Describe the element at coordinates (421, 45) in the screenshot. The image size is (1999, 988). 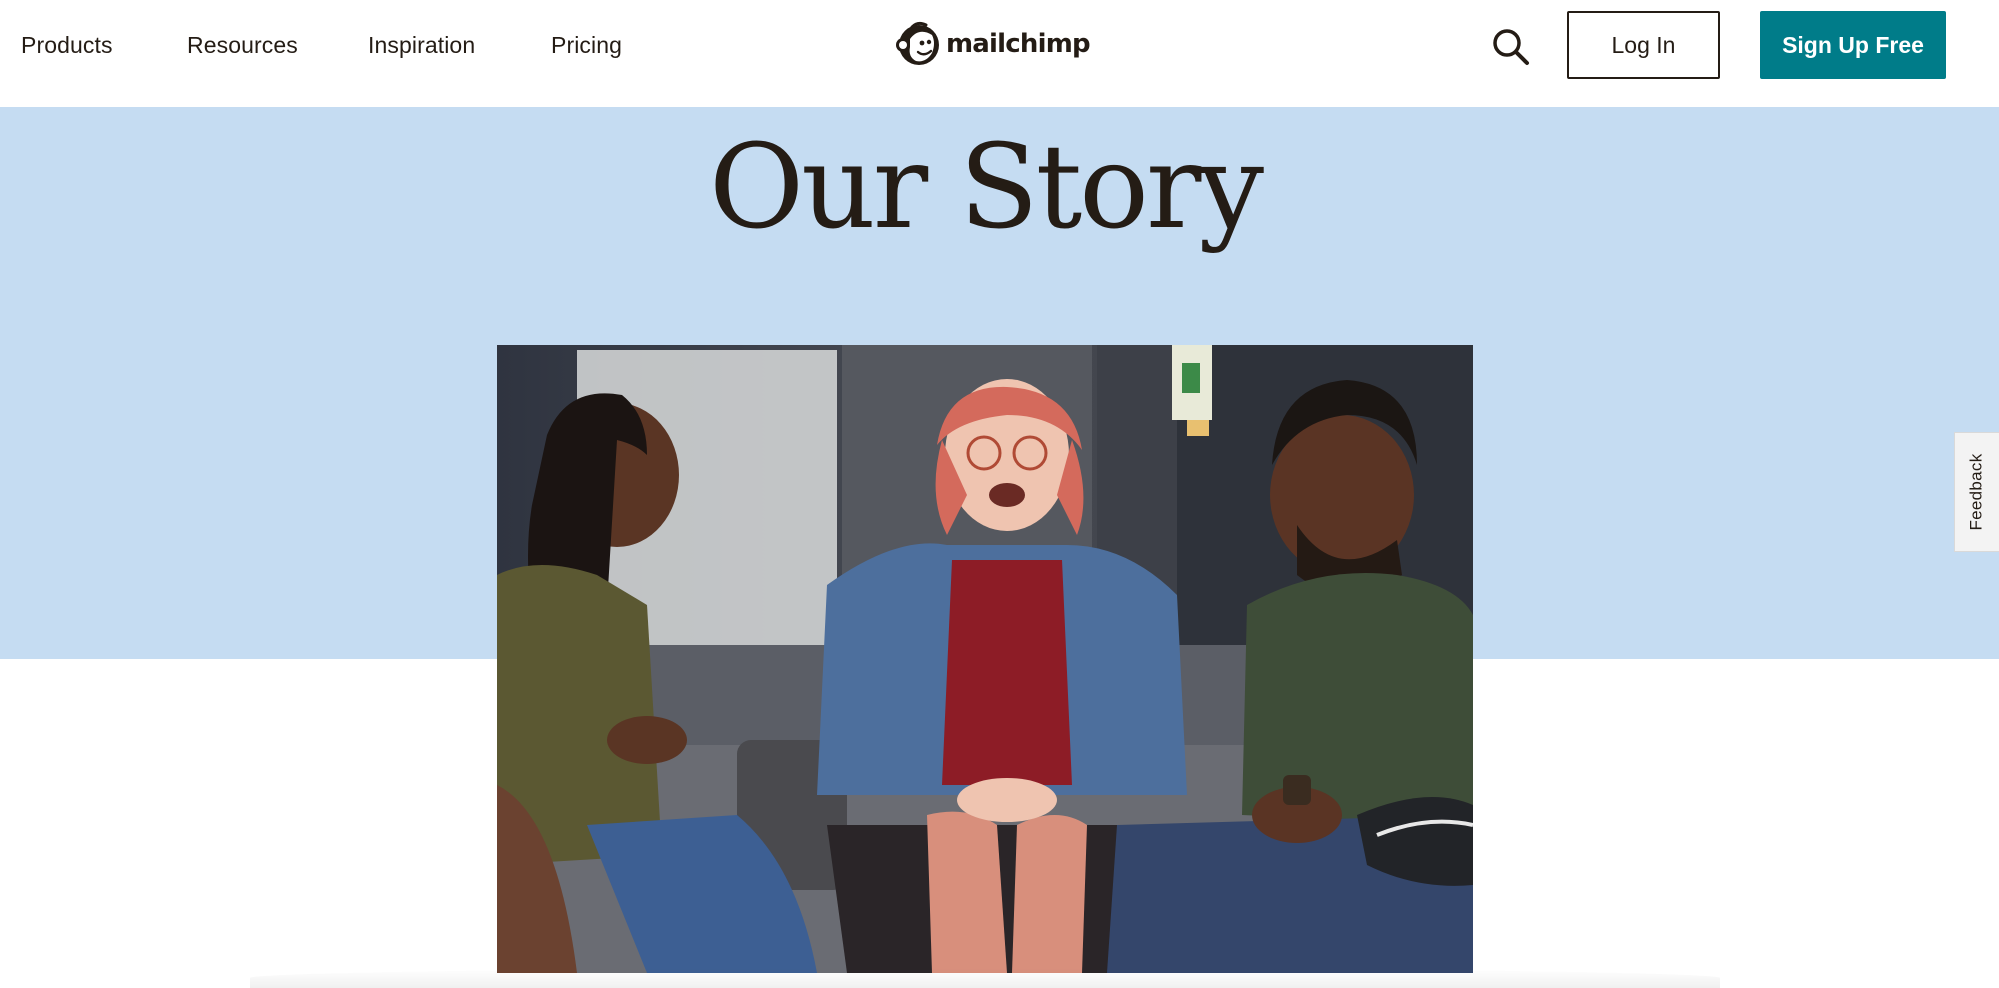
I see `nav-inspiration: Inspiration` at that location.